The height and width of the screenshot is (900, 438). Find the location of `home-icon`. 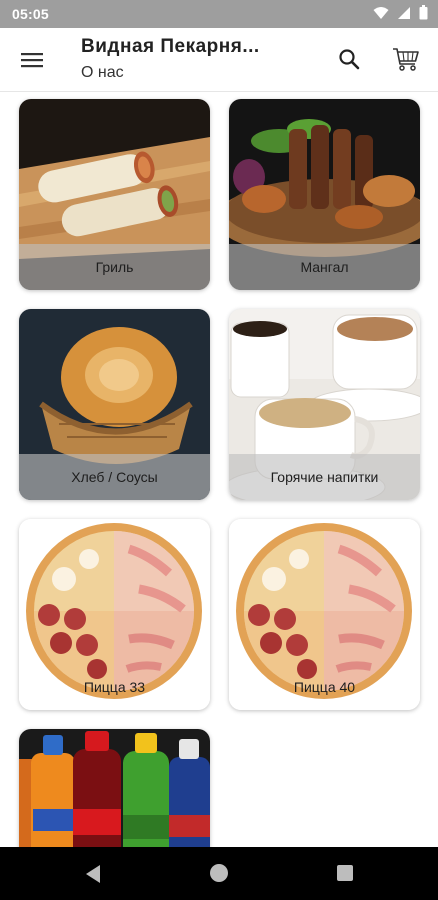

home-icon is located at coordinates (219, 873).